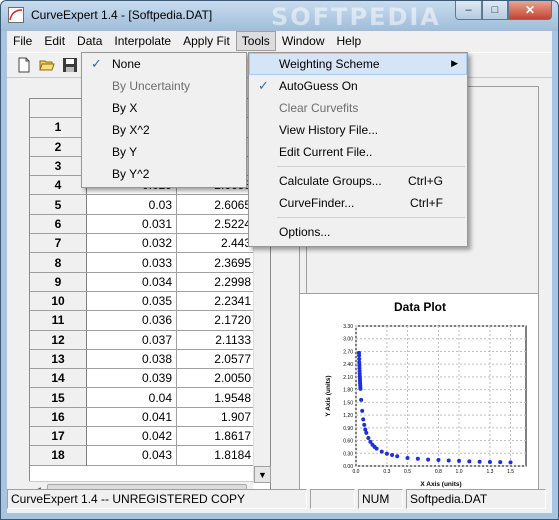 The image size is (559, 520). What do you see at coordinates (371, 166) in the screenshot?
I see `menu-separator` at bounding box center [371, 166].